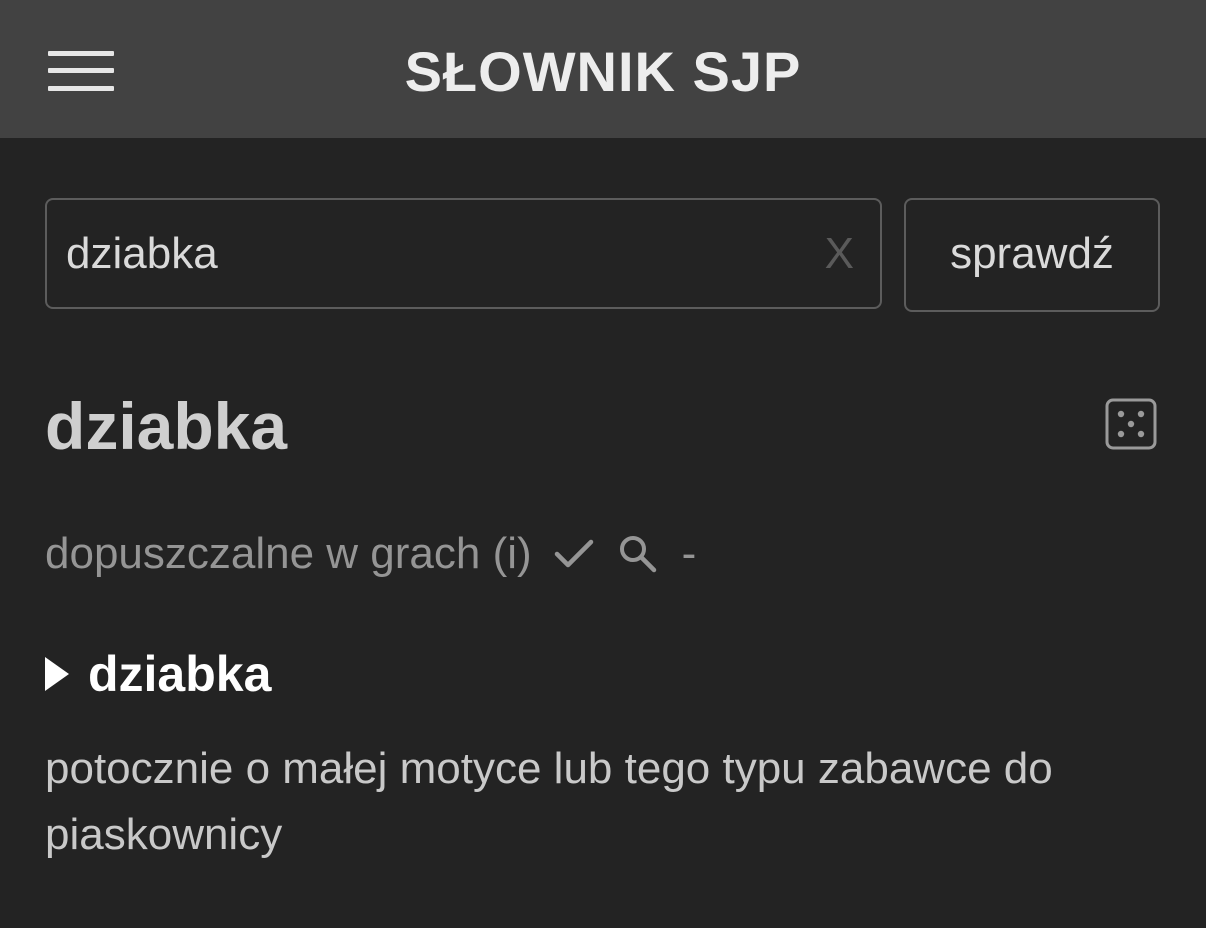 This screenshot has height=928, width=1206. I want to click on search-icon, so click(638, 554).